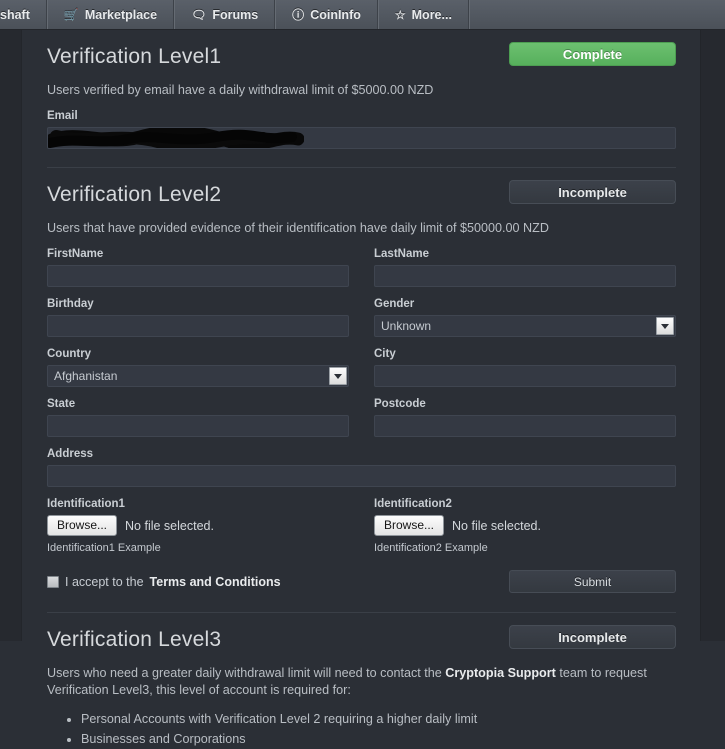 The width and height of the screenshot is (725, 749). Describe the element at coordinates (121, 14) in the screenshot. I see `nav-tab-label: Marketplace` at that location.